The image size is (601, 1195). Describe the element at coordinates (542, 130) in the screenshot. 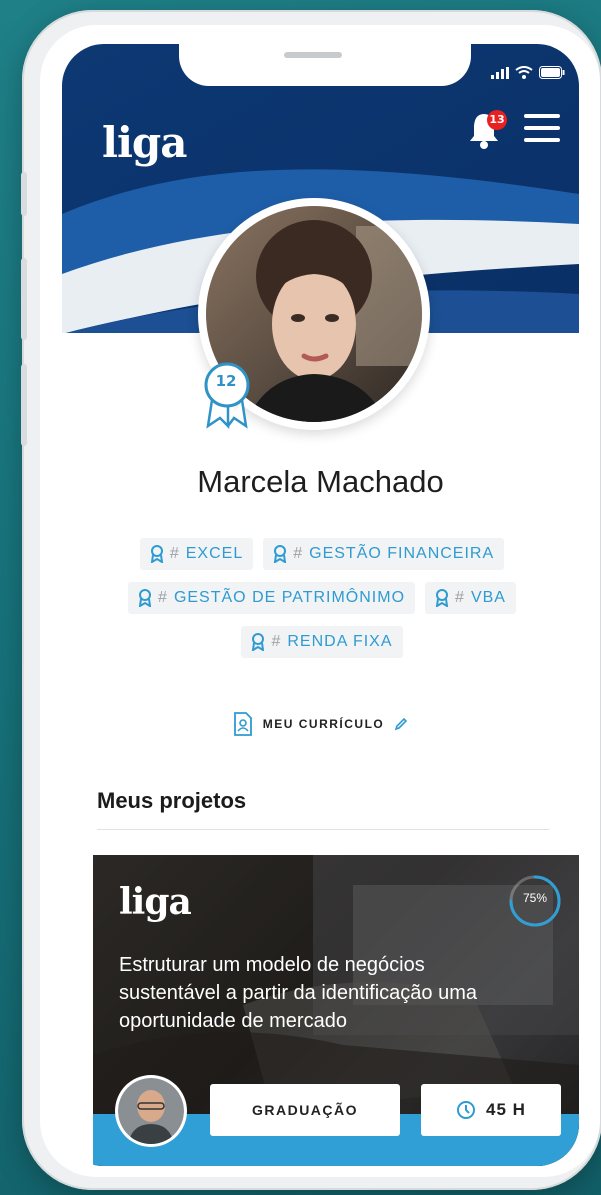

I see `menu-icon` at that location.